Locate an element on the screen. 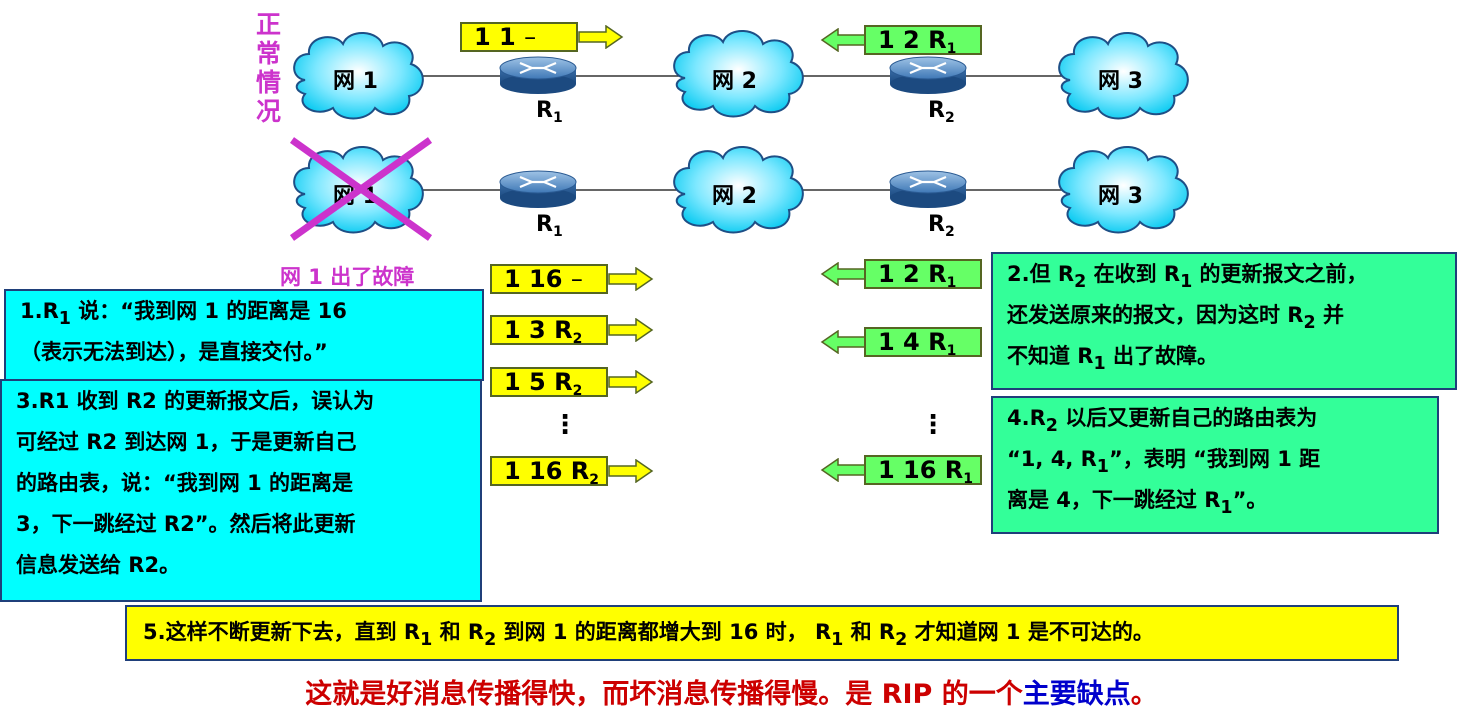 This screenshot has height=726, width=1463. note-4-line-3: 离是 4，下一跳经过 R1”。 is located at coordinates (1137, 503).